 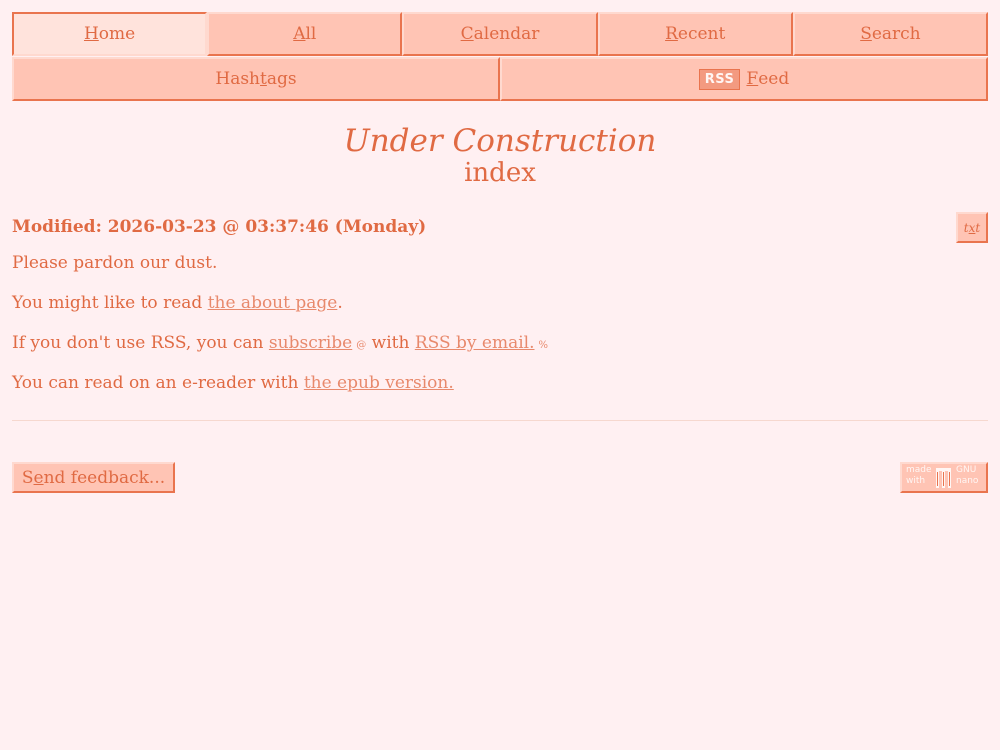 I want to click on badge-gnu-nano-text: GNU nano, so click(x=967, y=475).